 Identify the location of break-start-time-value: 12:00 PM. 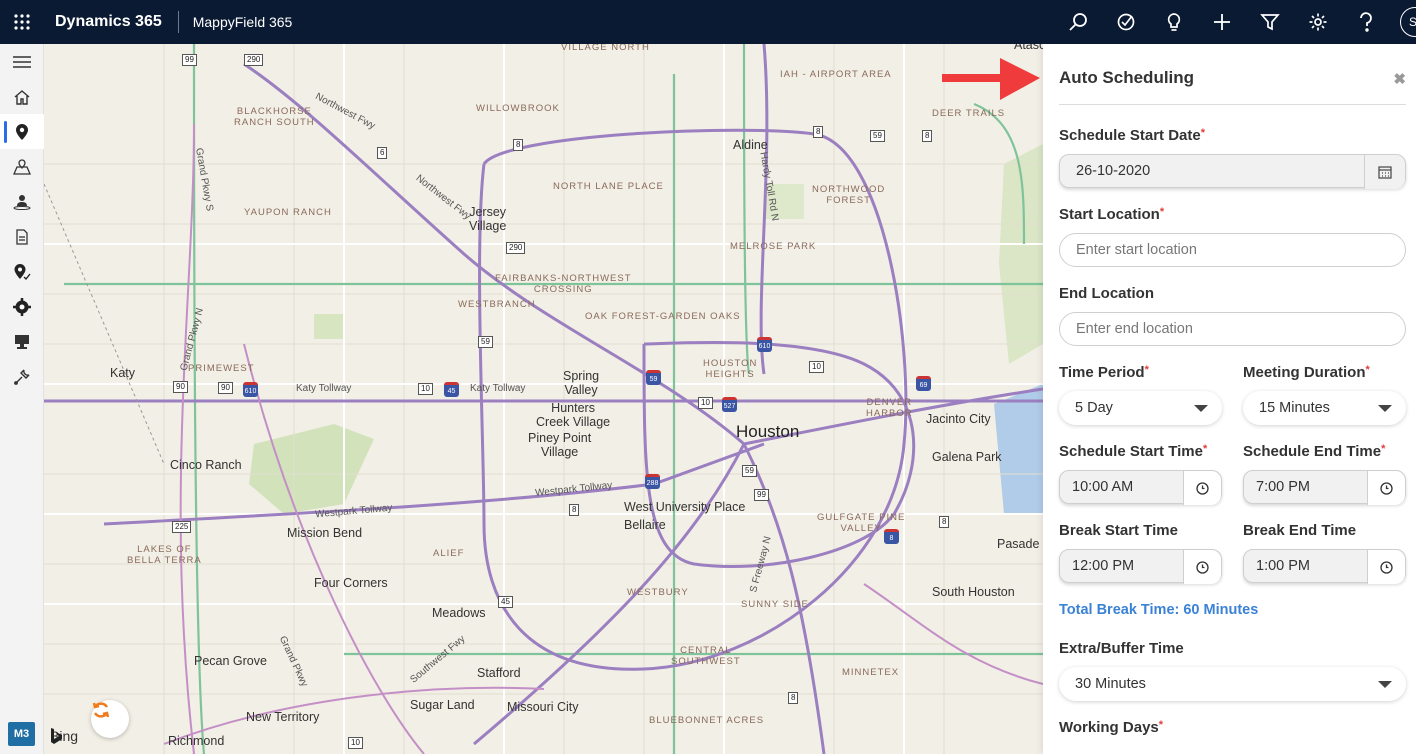
(1103, 566).